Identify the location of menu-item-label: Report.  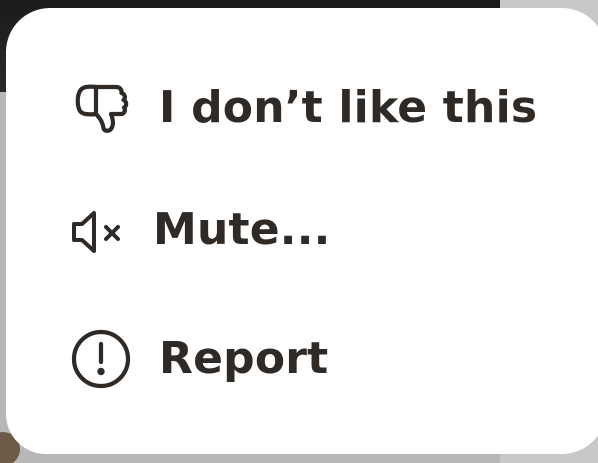
(244, 358).